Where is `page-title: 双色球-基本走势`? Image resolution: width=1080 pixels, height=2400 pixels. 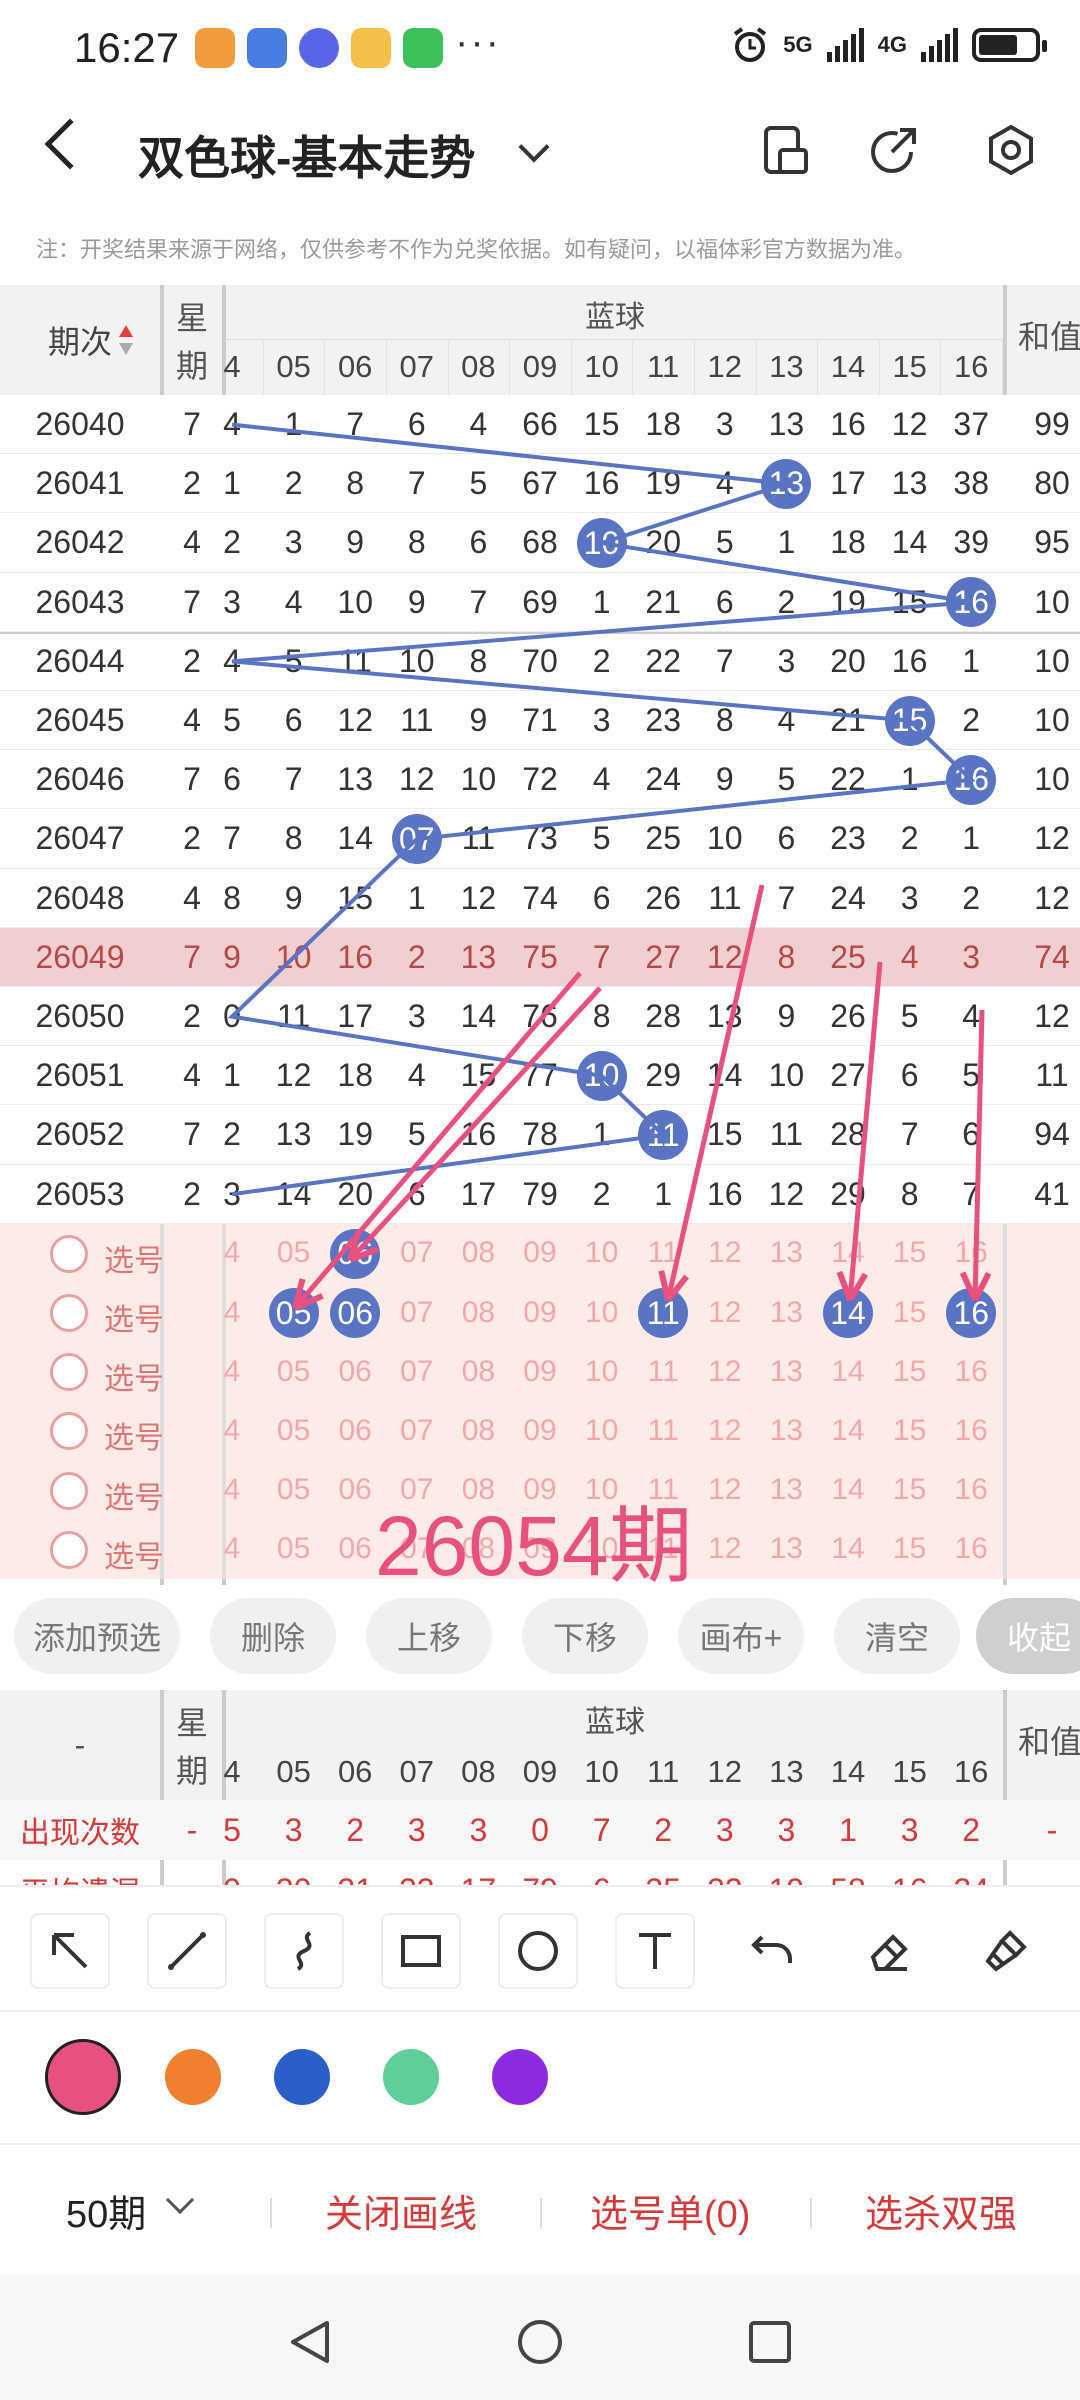
page-title: 双色球-基本走势 is located at coordinates (306, 155).